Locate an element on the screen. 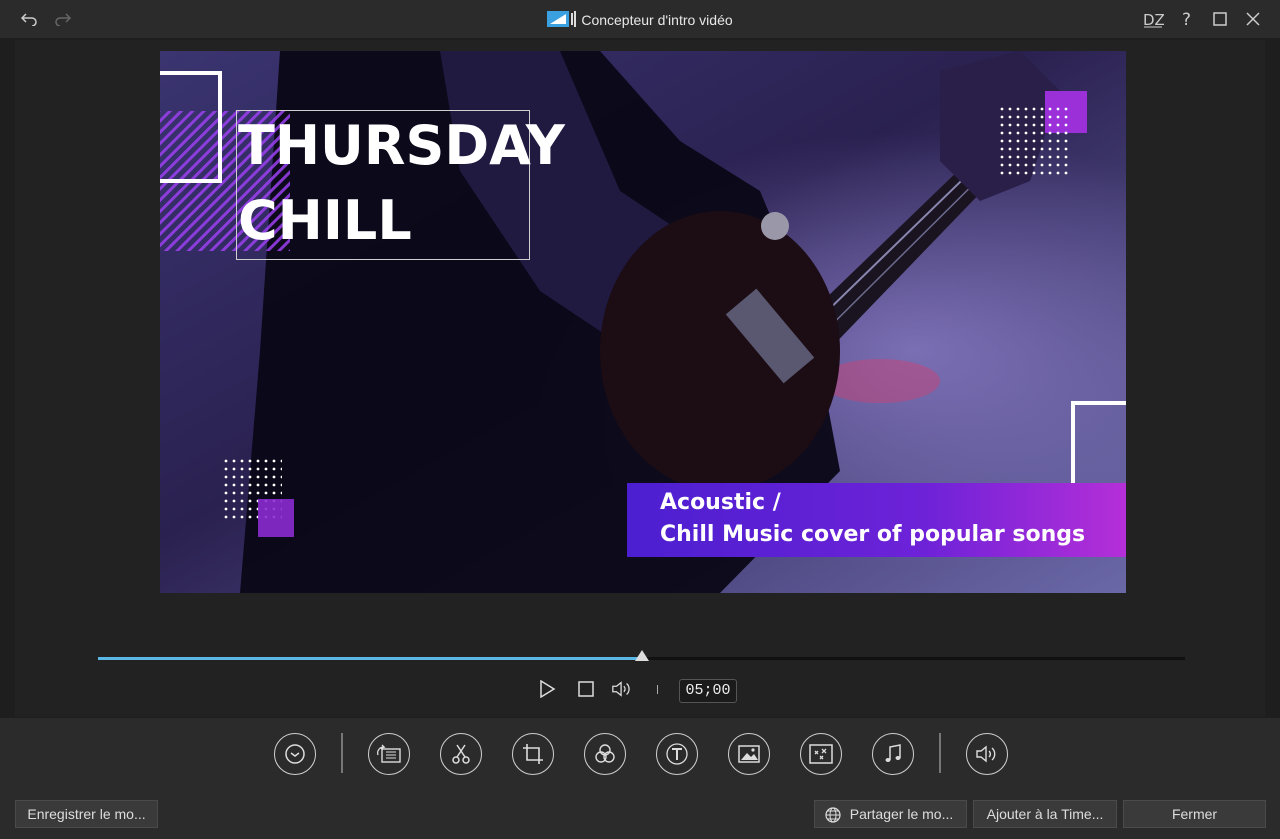 The height and width of the screenshot is (839, 1280). duration-tool-button is located at coordinates (295, 754).